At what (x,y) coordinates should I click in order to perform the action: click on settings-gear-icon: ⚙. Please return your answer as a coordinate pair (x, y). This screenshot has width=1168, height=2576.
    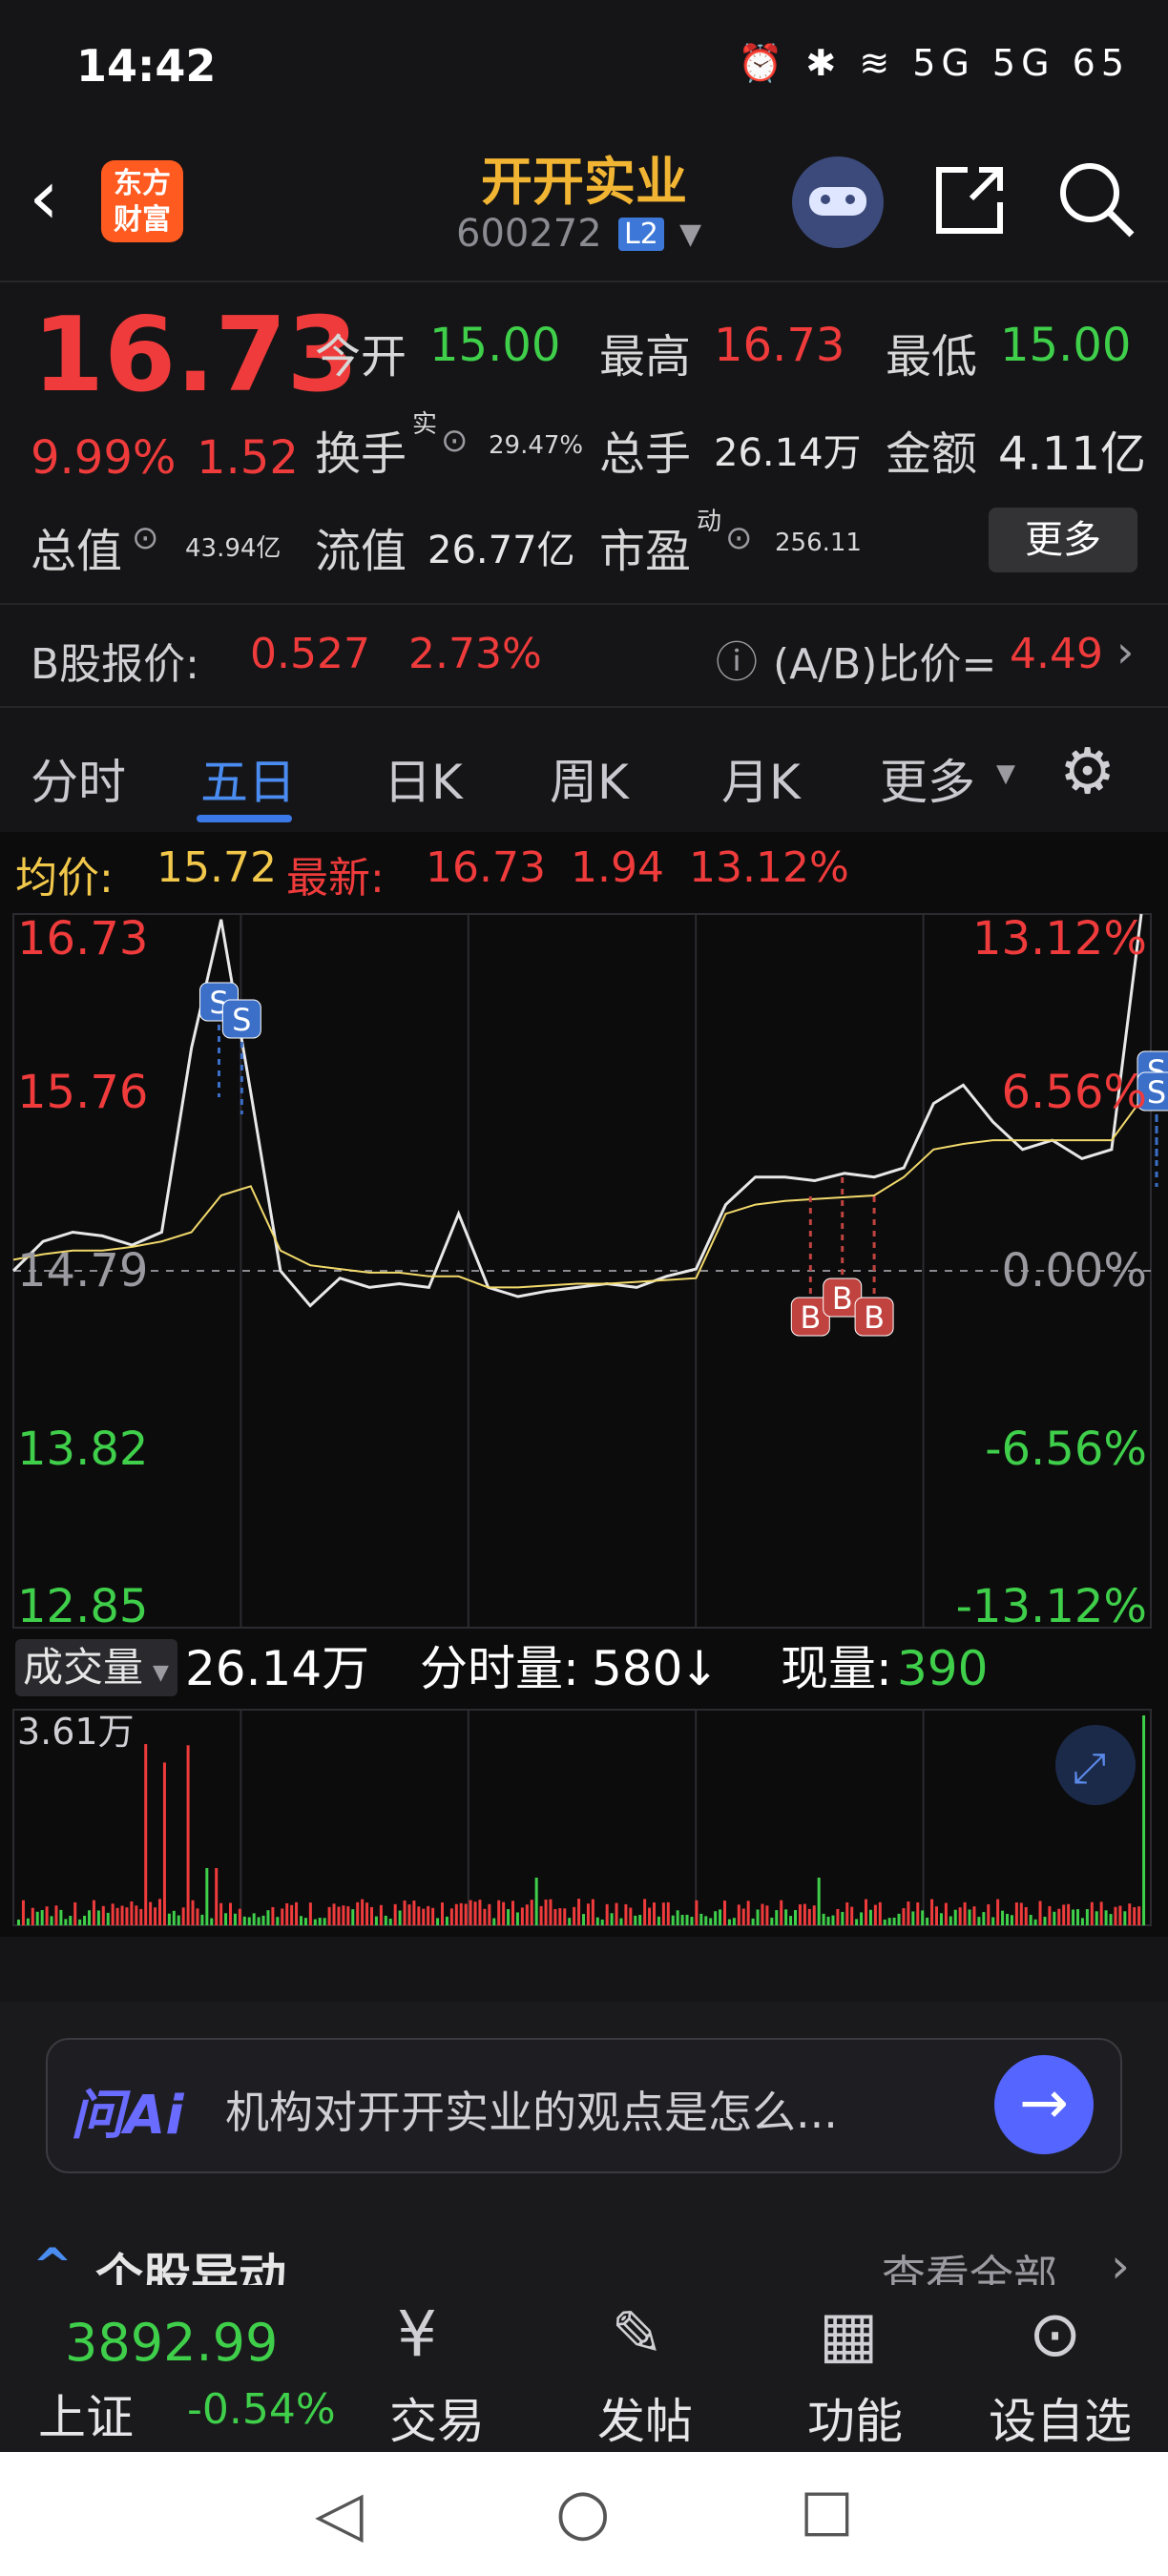
    Looking at the image, I should click on (1087, 771).